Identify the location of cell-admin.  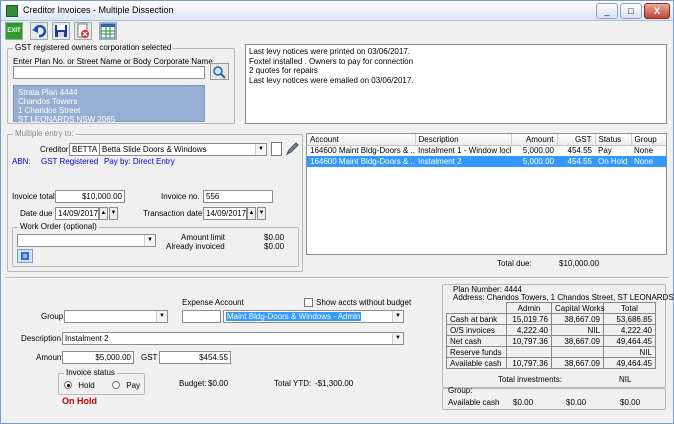
(529, 352).